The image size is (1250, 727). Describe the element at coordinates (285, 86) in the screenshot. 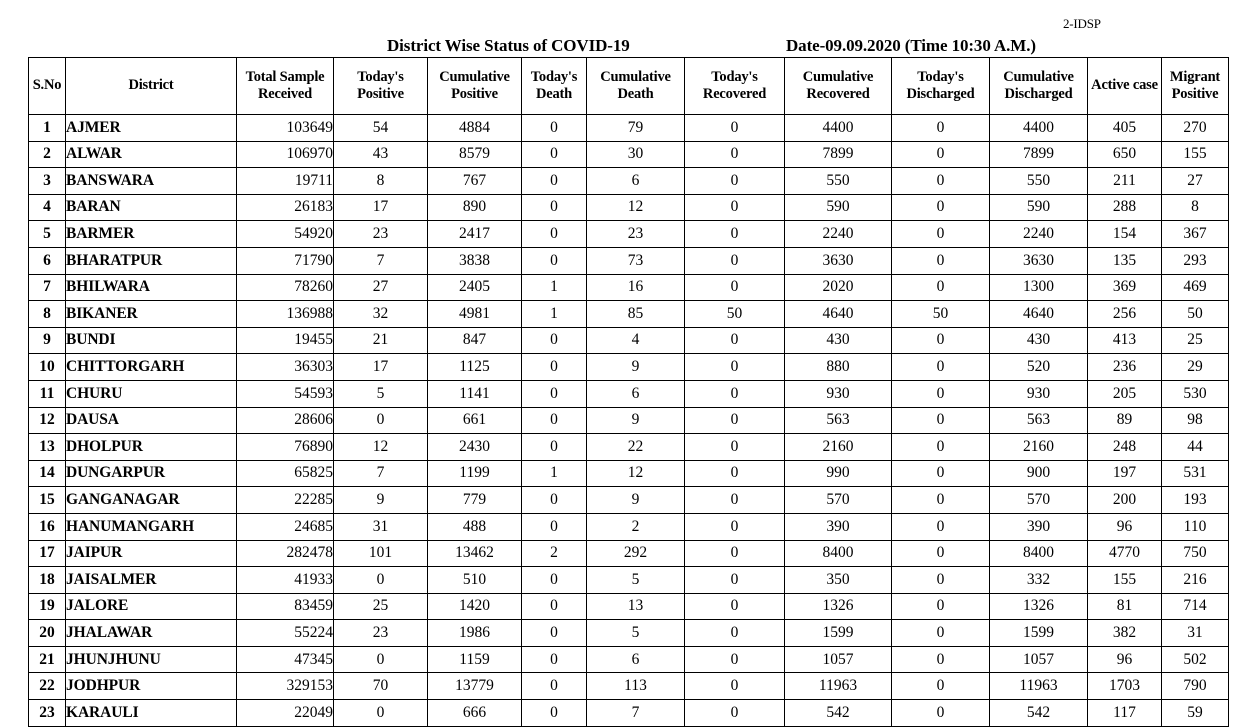

I see `column-header-total-sample-received: Total Sample Received` at that location.